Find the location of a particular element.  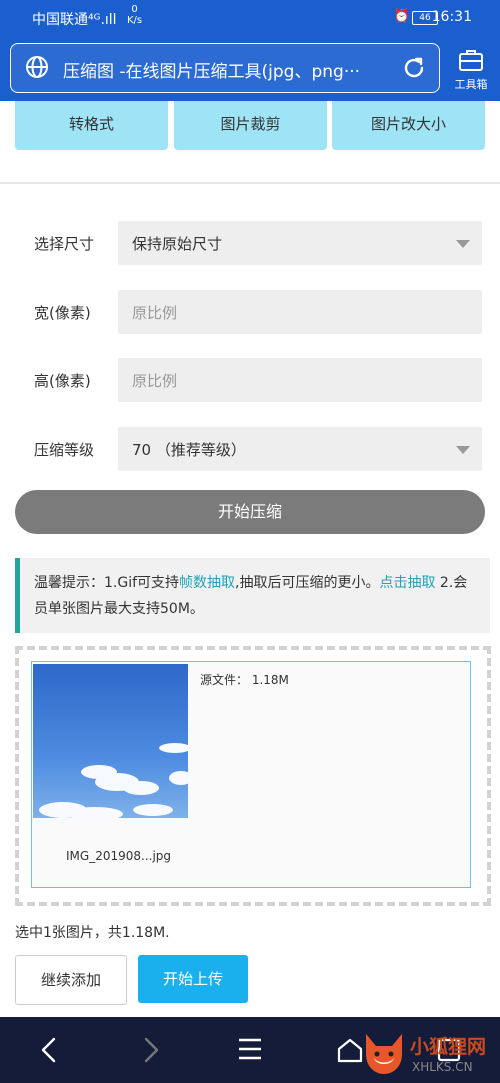

net-speed-unit: K/s is located at coordinates (135, 20).